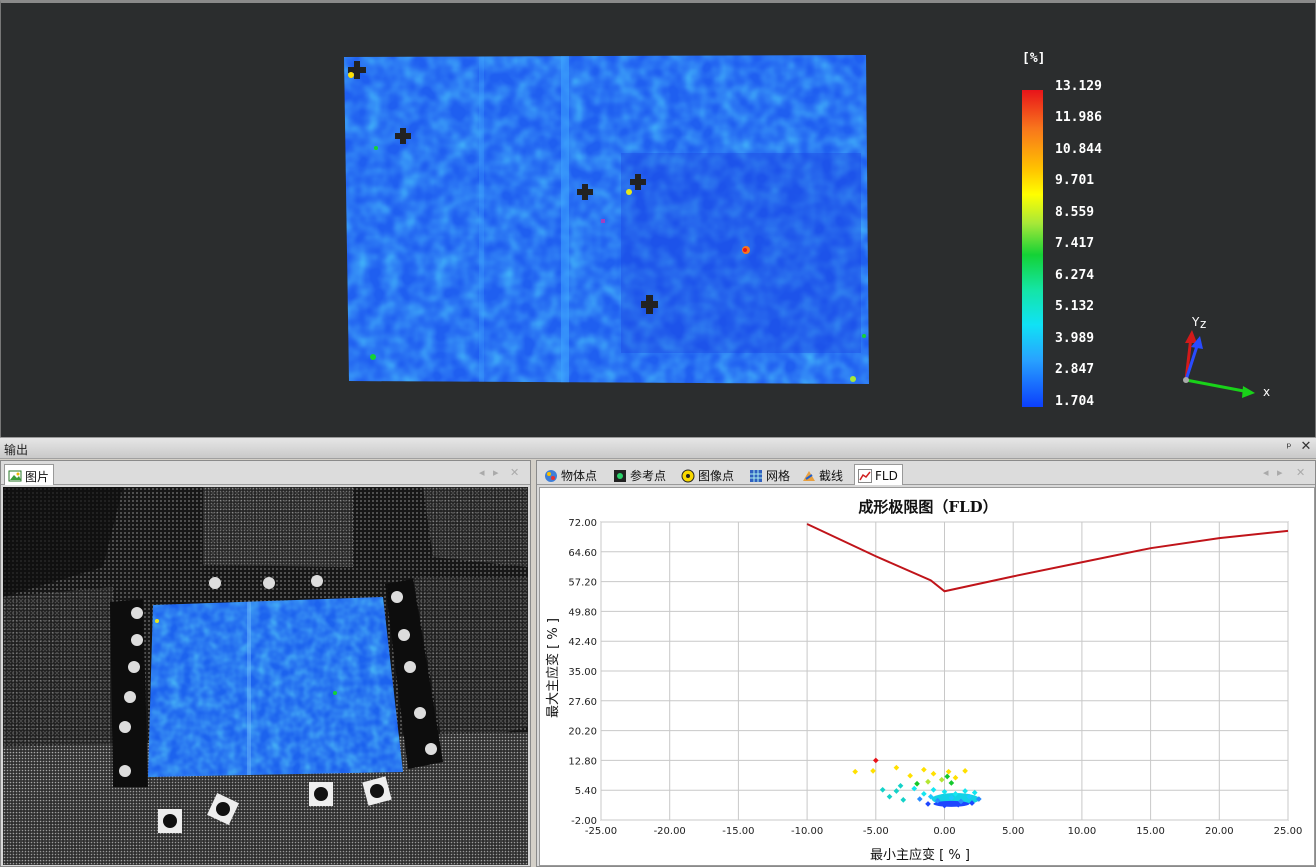  What do you see at coordinates (1075, 212) in the screenshot?
I see `legend-value: 8.559` at bounding box center [1075, 212].